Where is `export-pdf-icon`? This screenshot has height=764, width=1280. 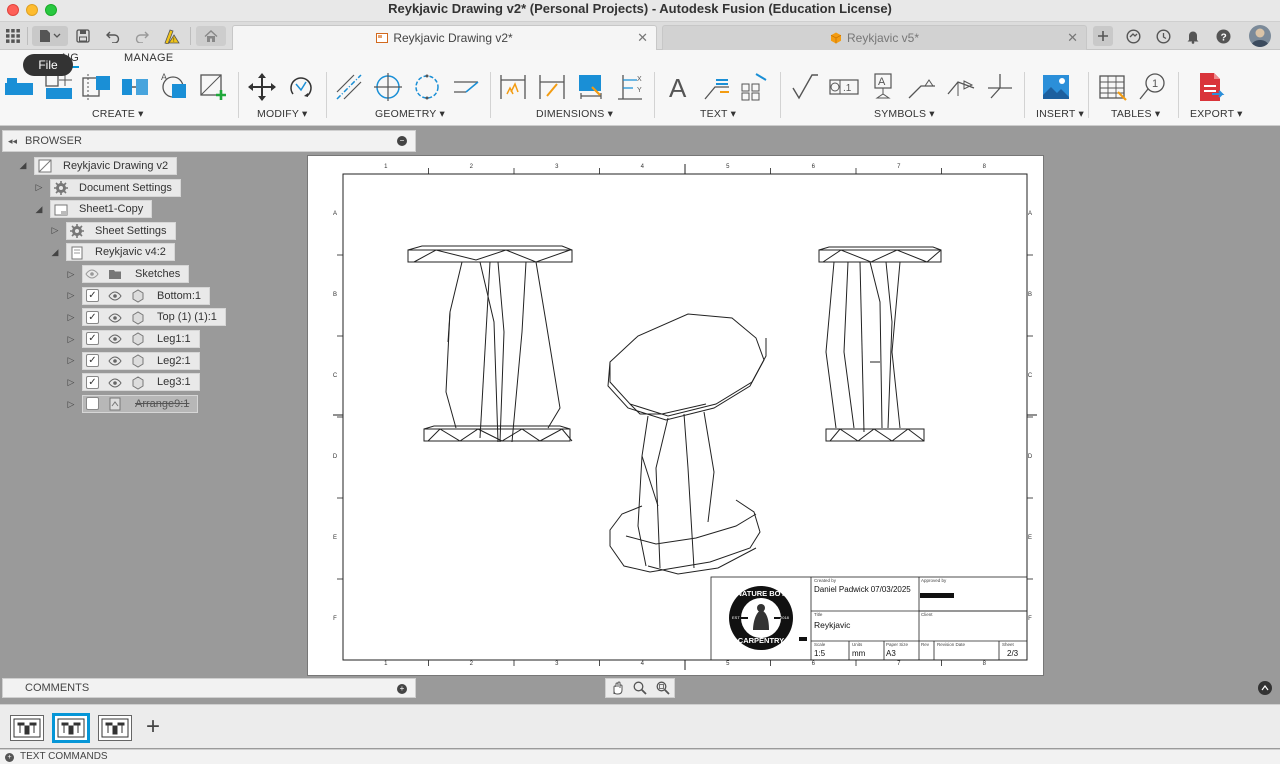
export-pdf-icon is located at coordinates (1211, 87).